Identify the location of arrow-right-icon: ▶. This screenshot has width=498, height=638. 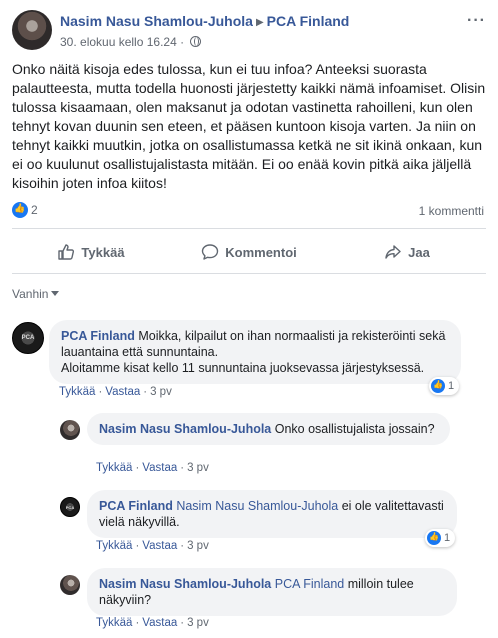
(259, 22).